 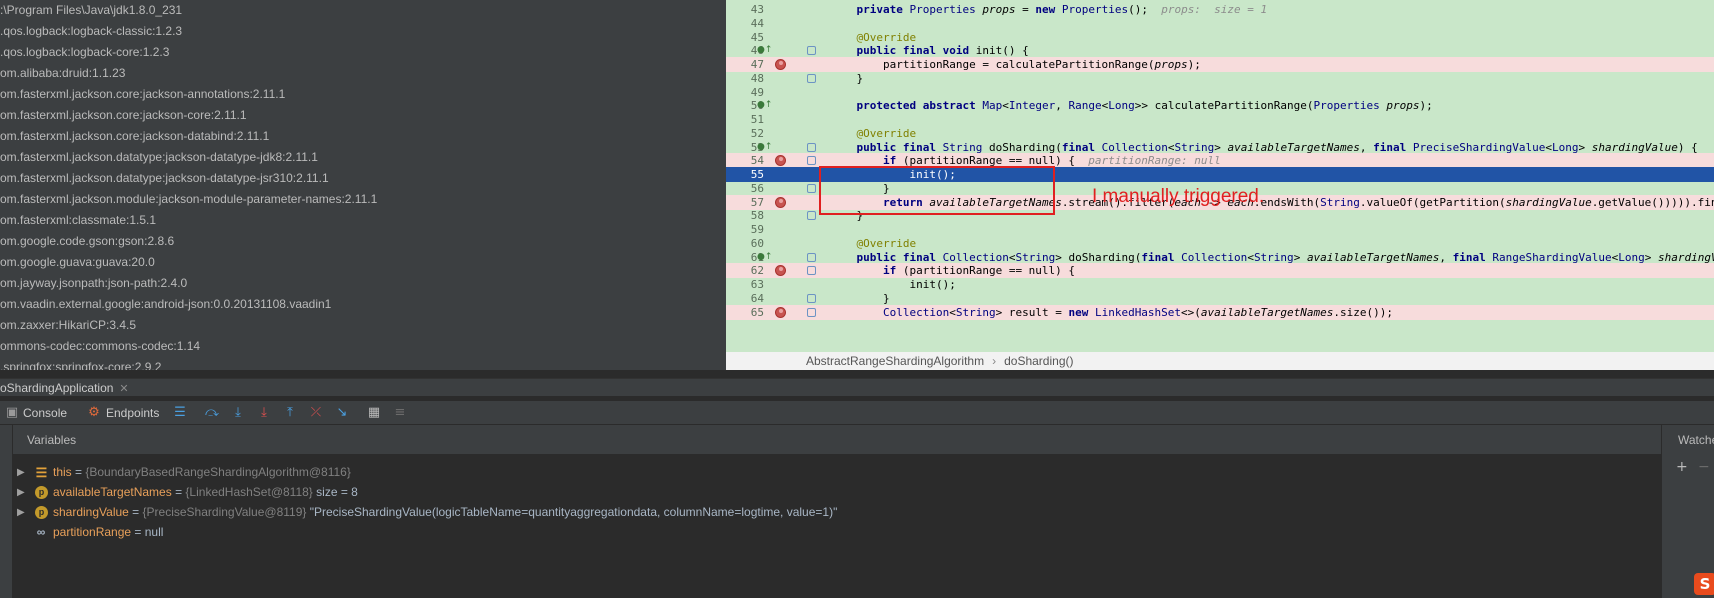 I want to click on dependency-item: om.google.code.gson:gson:2.8.6, so click(x=363, y=241).